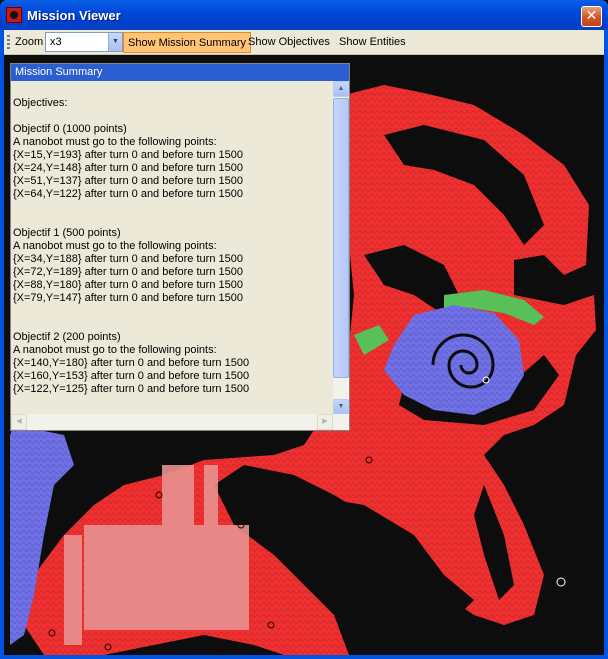  What do you see at coordinates (341, 407) in the screenshot?
I see `scroll-down-icon: ▼` at bounding box center [341, 407].